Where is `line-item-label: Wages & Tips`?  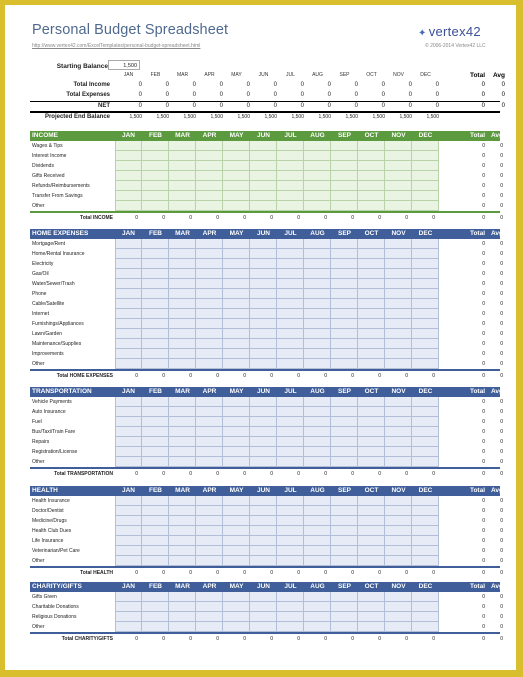 line-item-label: Wages & Tips is located at coordinates (47, 146).